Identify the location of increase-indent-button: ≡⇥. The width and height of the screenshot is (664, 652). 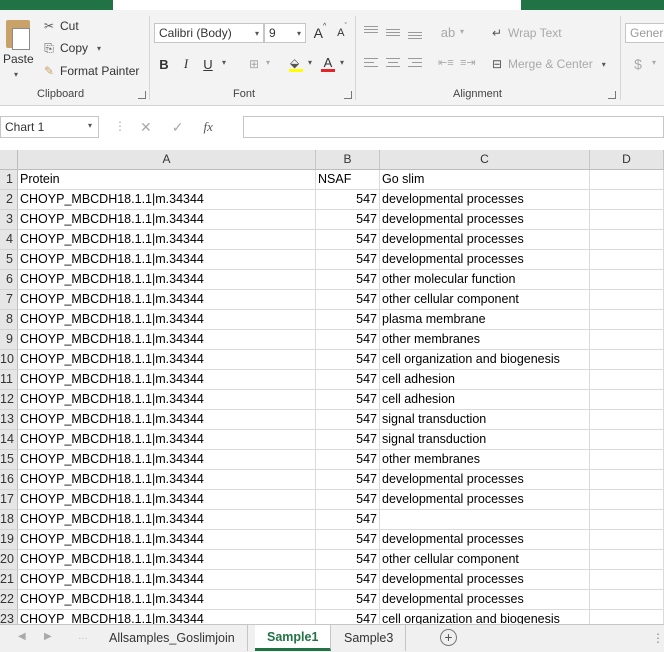
(469, 64).